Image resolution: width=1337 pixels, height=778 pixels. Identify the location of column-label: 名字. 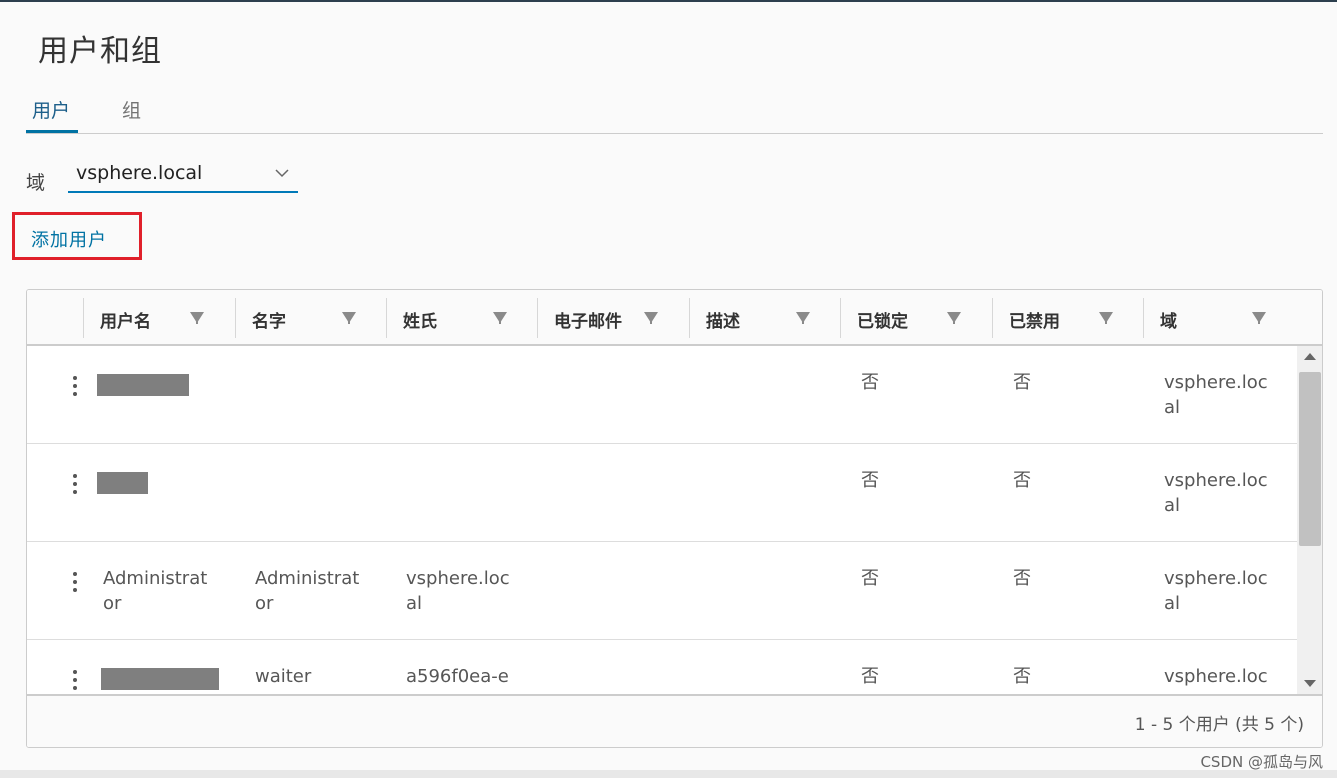
(269, 322).